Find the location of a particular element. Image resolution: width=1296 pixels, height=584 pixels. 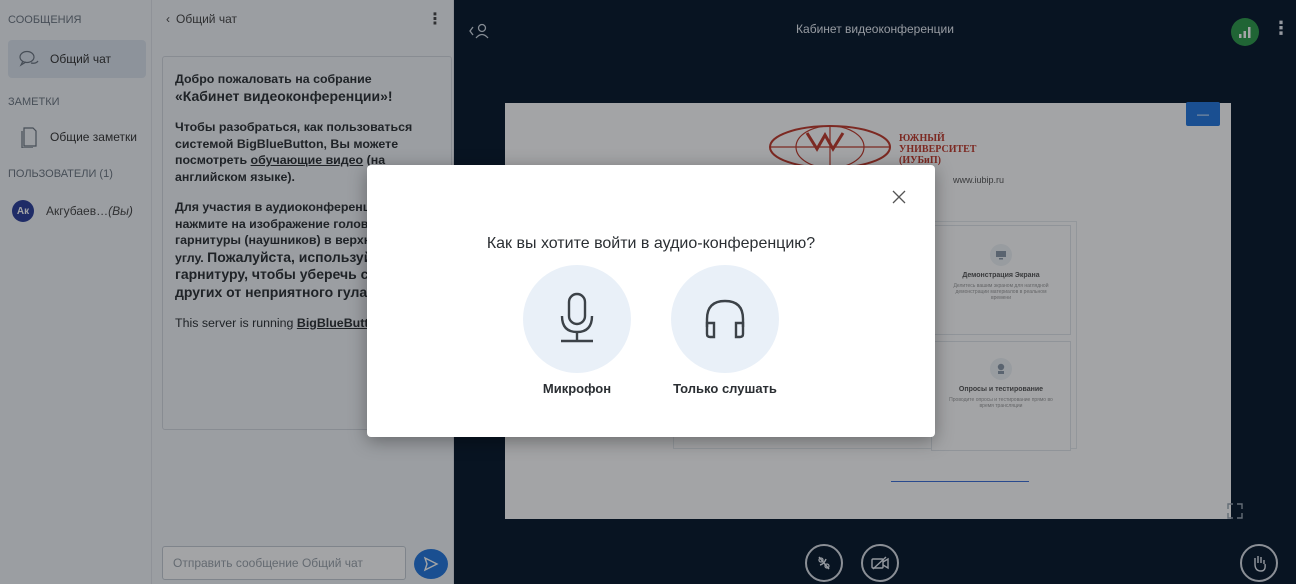

listen-only-option-button is located at coordinates (725, 319).